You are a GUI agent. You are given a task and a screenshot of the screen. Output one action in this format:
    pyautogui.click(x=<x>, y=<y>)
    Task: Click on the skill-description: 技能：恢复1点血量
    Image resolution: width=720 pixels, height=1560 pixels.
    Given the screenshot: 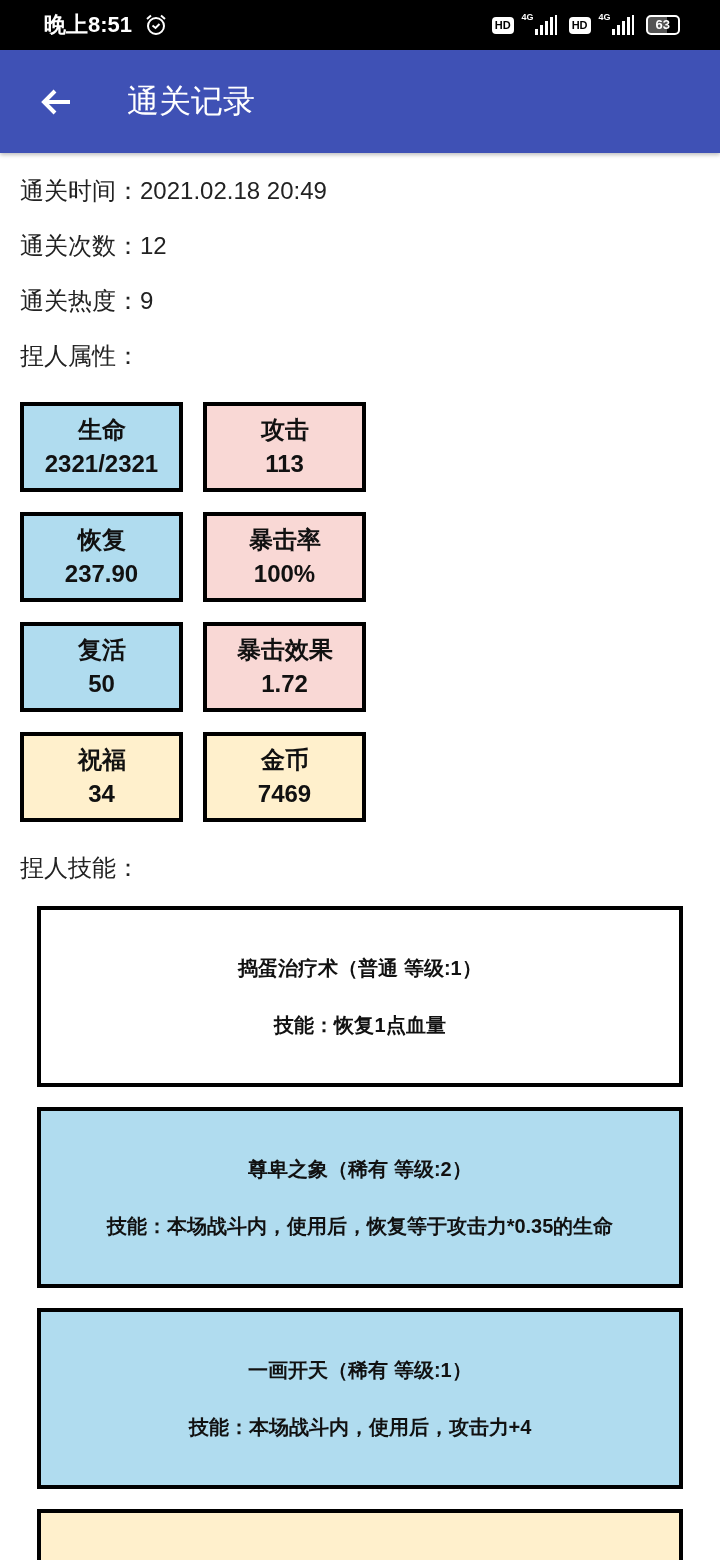 What is the action you would take?
    pyautogui.click(x=360, y=1025)
    